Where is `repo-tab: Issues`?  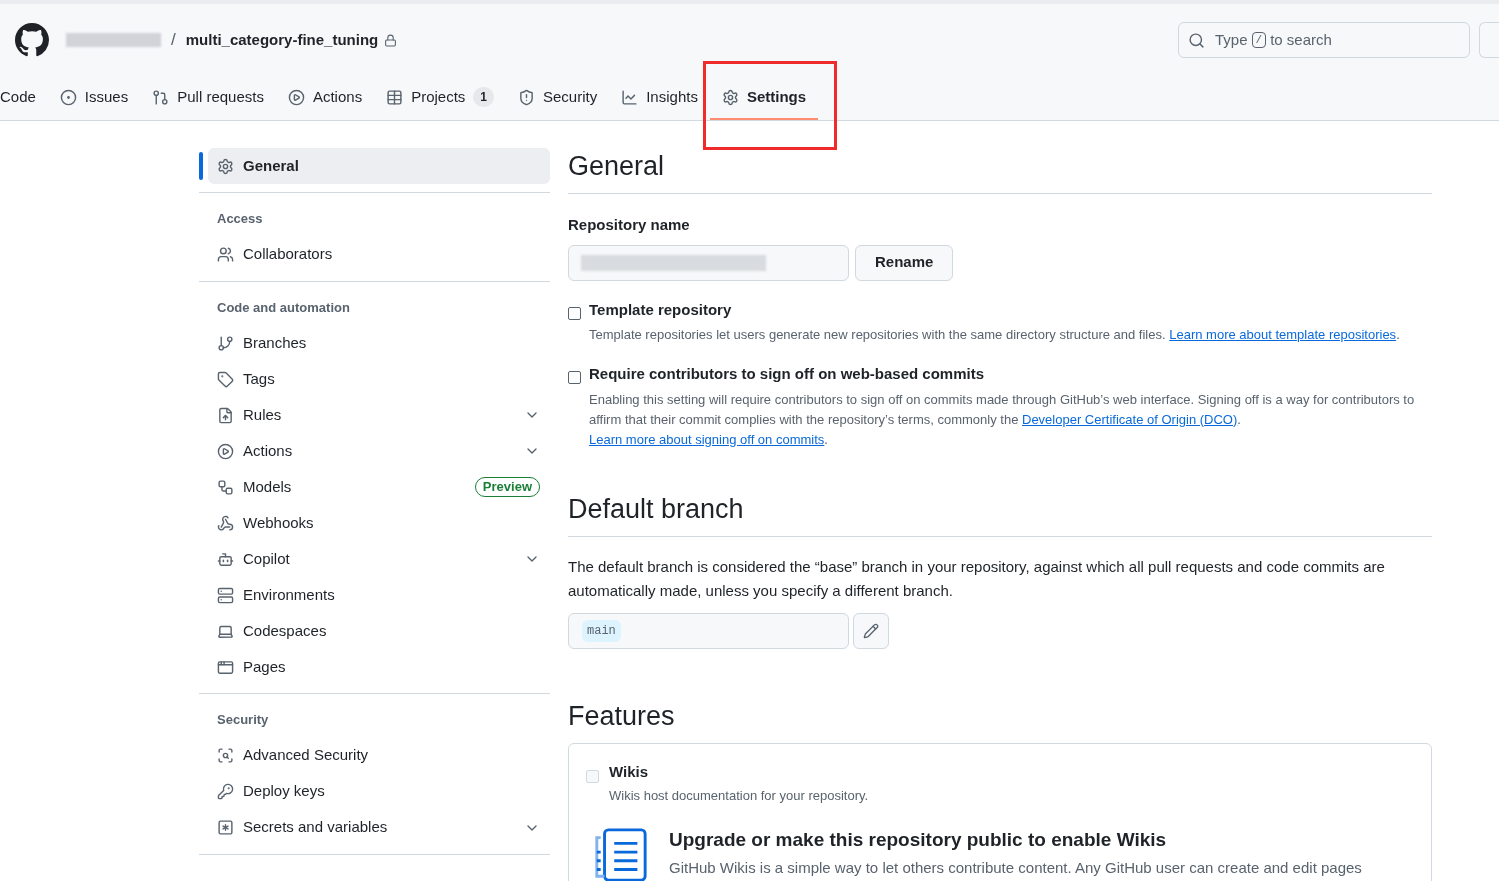 repo-tab: Issues is located at coordinates (94, 98).